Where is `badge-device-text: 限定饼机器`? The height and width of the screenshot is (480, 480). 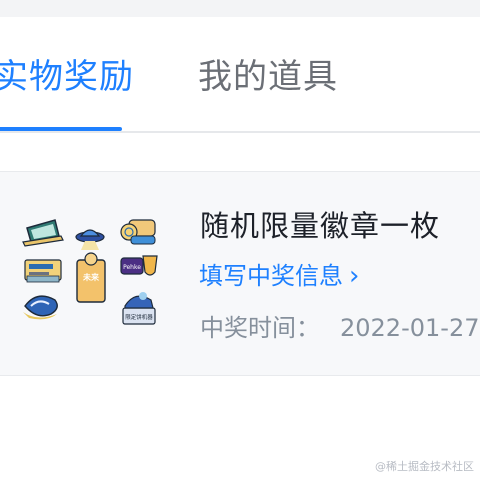 badge-device-text: 限定饼机器 is located at coordinates (139, 317).